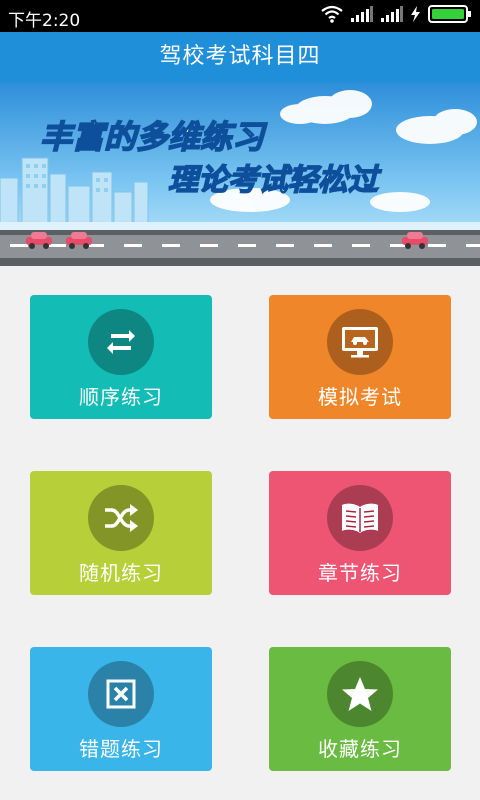 The image size is (480, 800). Describe the element at coordinates (121, 397) in the screenshot. I see `tile-label: 顺序练习` at that location.